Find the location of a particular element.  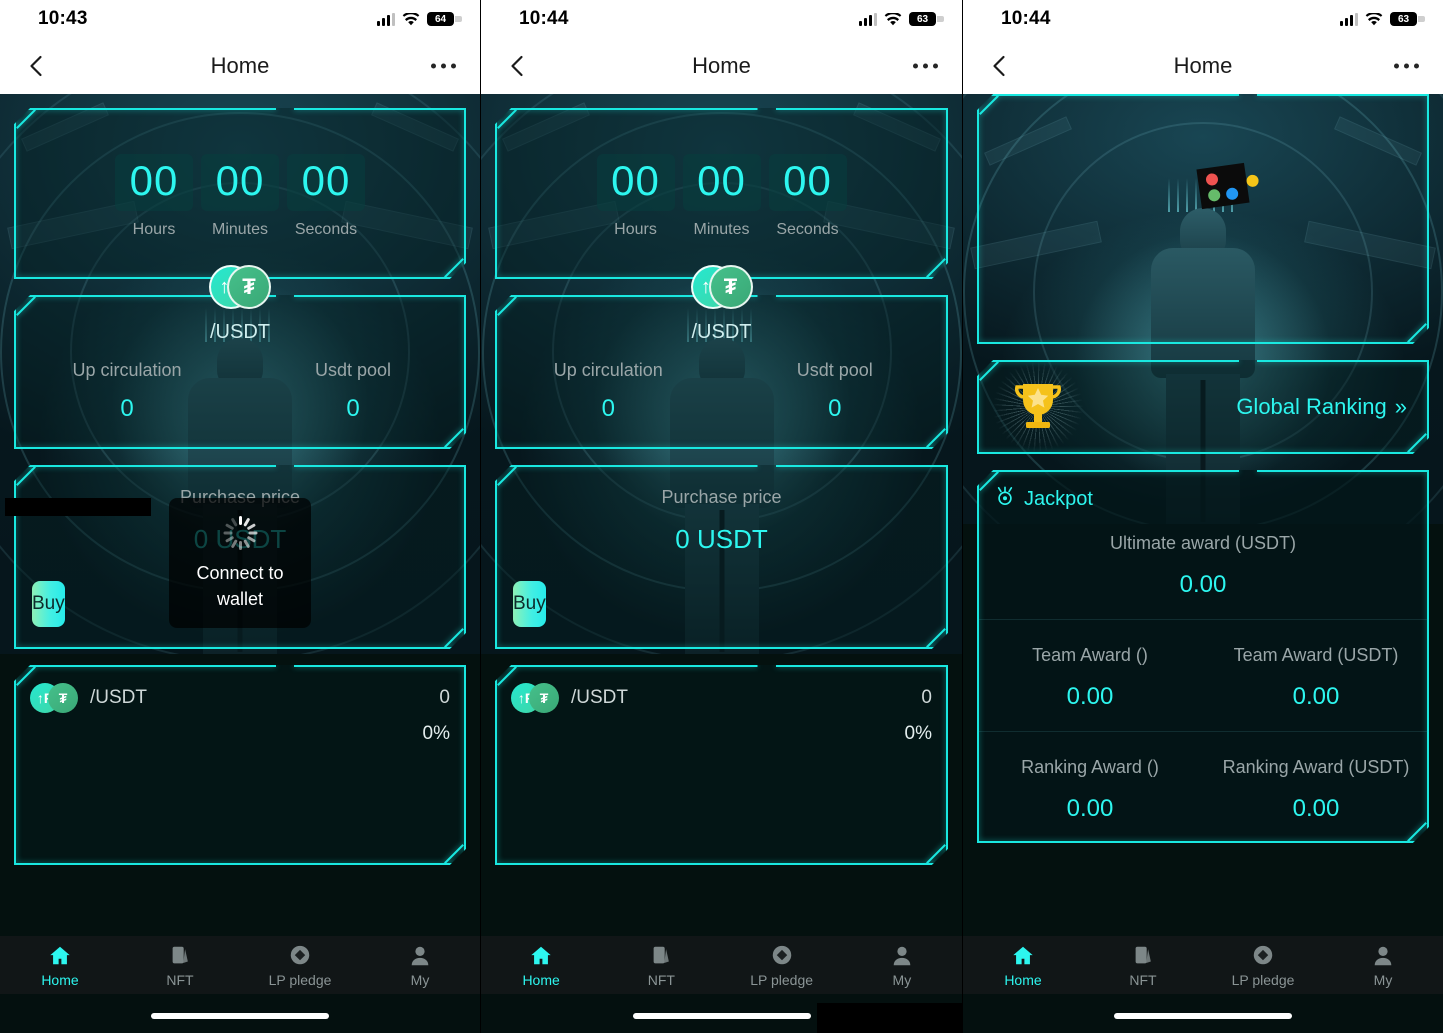

jackpot-title: Jackpot is located at coordinates (1058, 498).